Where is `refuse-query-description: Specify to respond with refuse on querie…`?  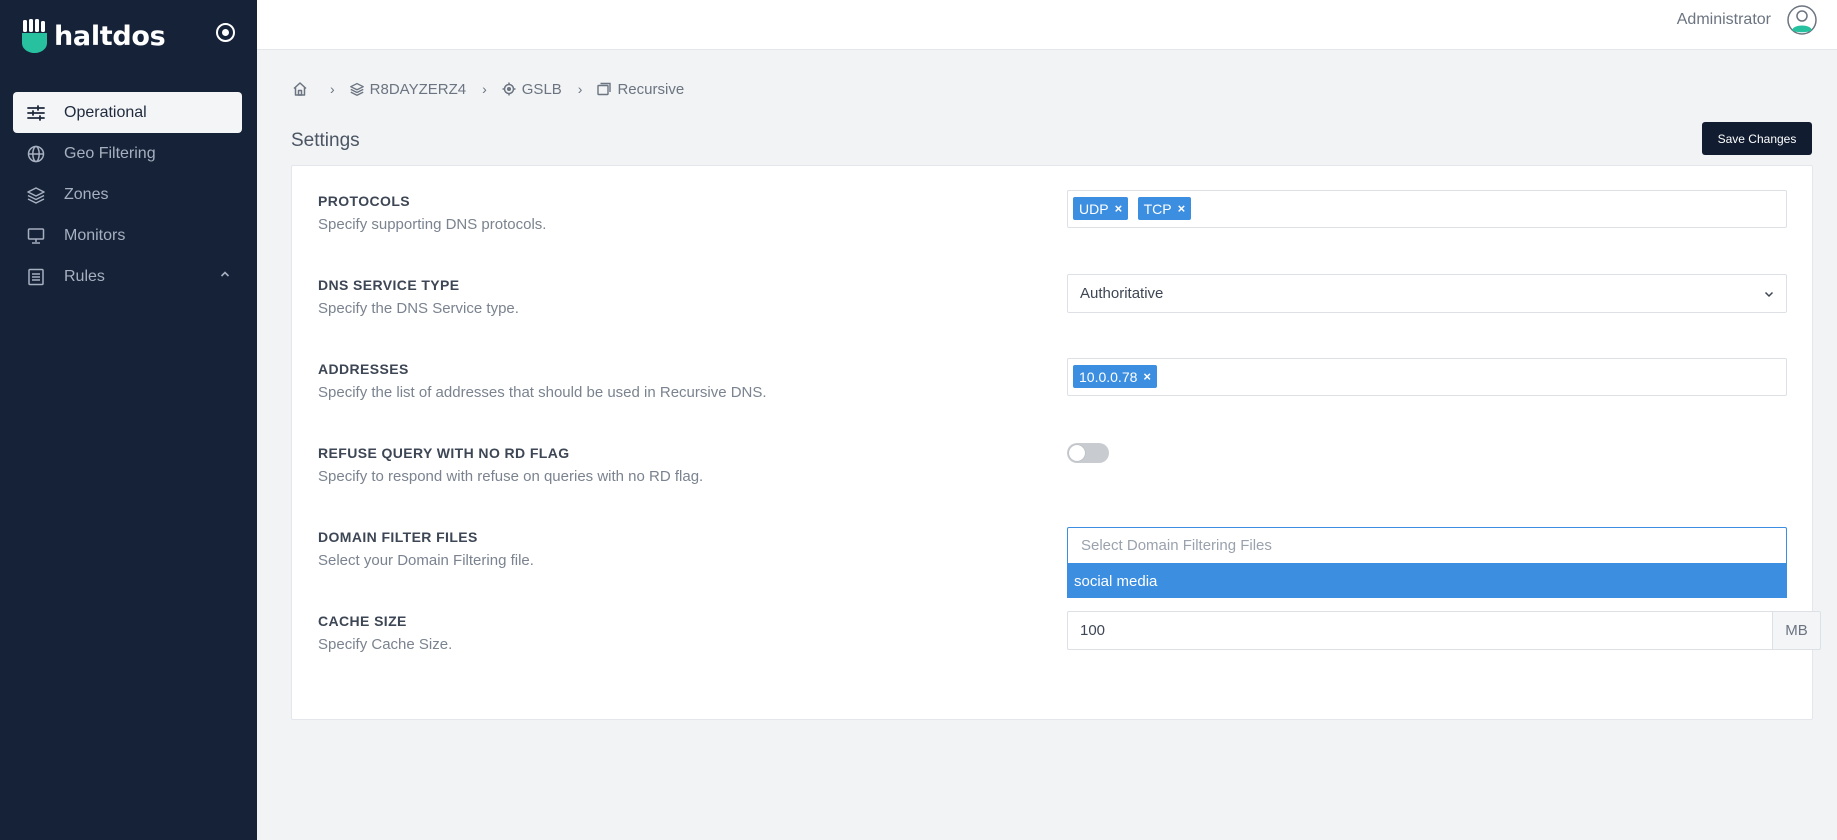 refuse-query-description: Specify to respond with refuse on querie… is located at coordinates (511, 476).